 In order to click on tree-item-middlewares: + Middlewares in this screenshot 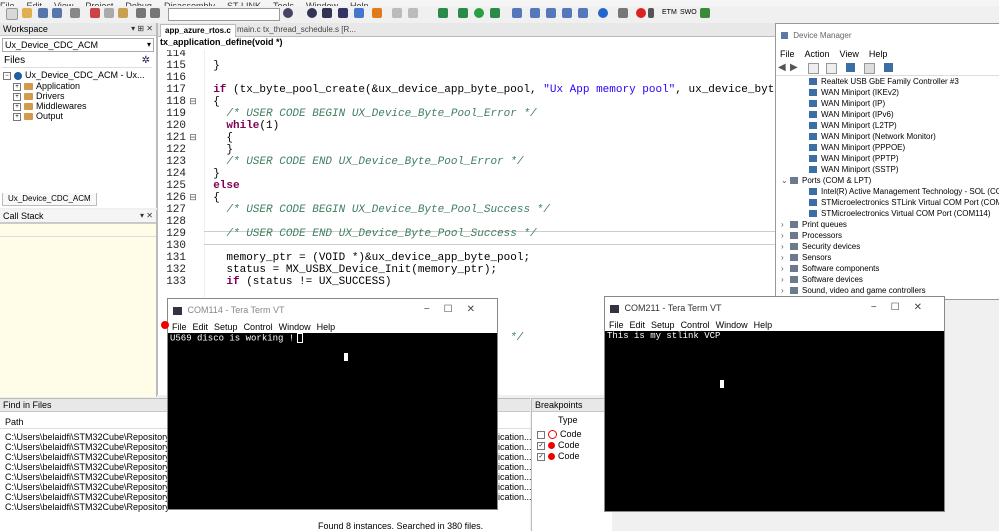, I will do `click(50, 106)`.